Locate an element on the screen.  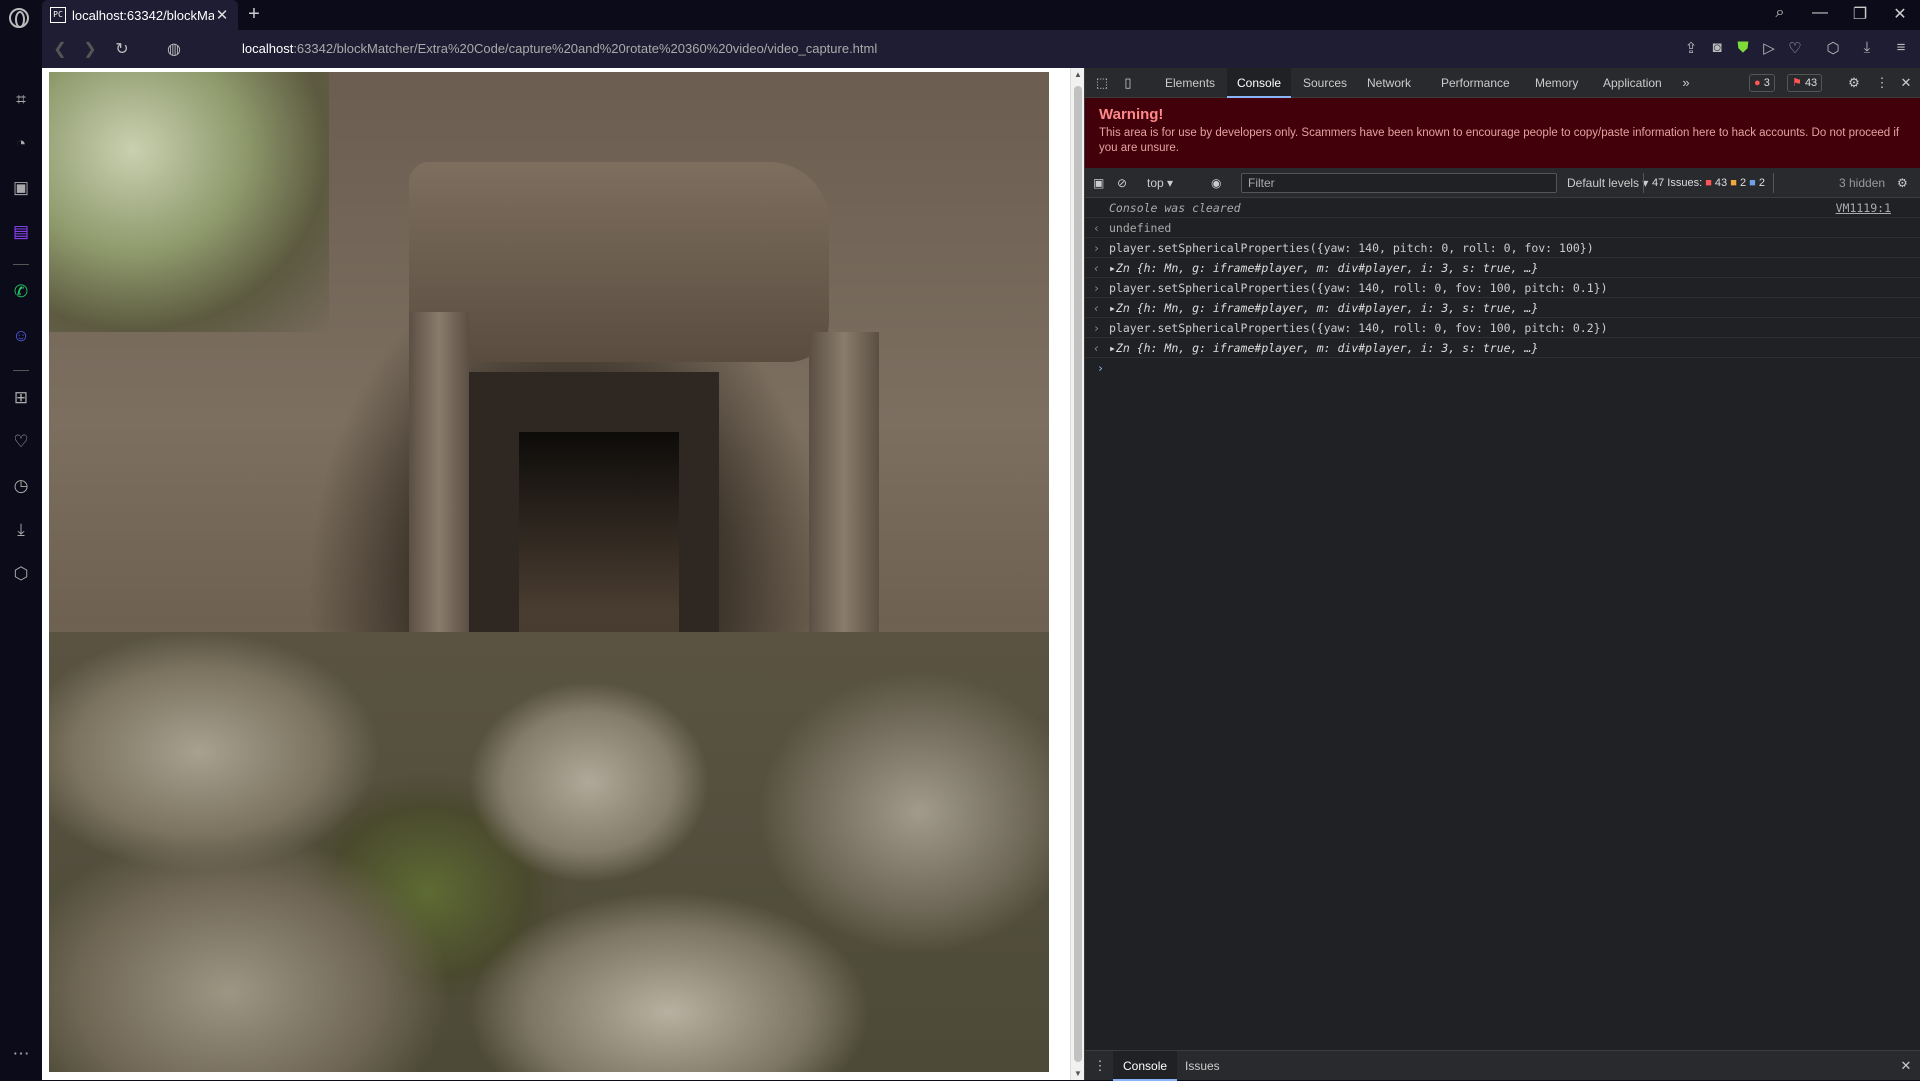
opera-sidebar: ⌗ ◔ ▣ ▤ ✆ ☺ ⊞ ♡ ◷ ⤓ ⬡ ⋯ is located at coordinates (21, 574).